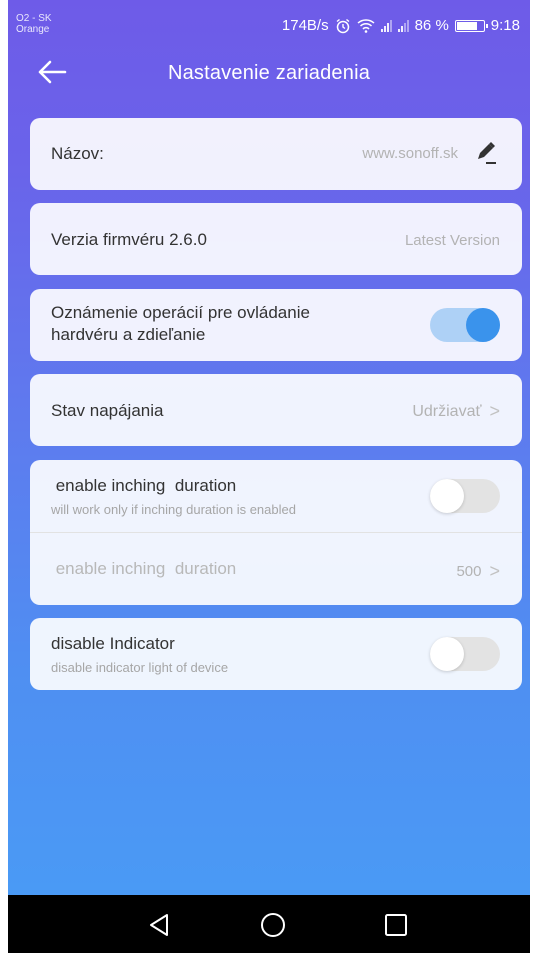 The height and width of the screenshot is (953, 538). What do you see at coordinates (305, 25) in the screenshot?
I see `network-speed: 174B/s` at bounding box center [305, 25].